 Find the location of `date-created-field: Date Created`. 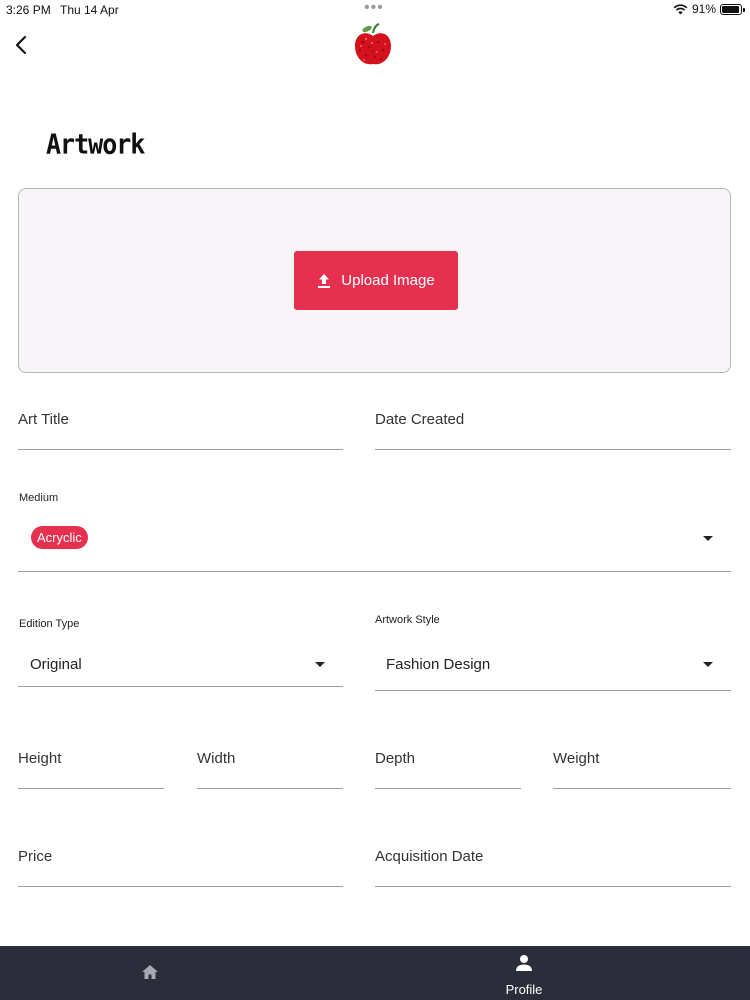

date-created-field: Date Created is located at coordinates (553, 425).